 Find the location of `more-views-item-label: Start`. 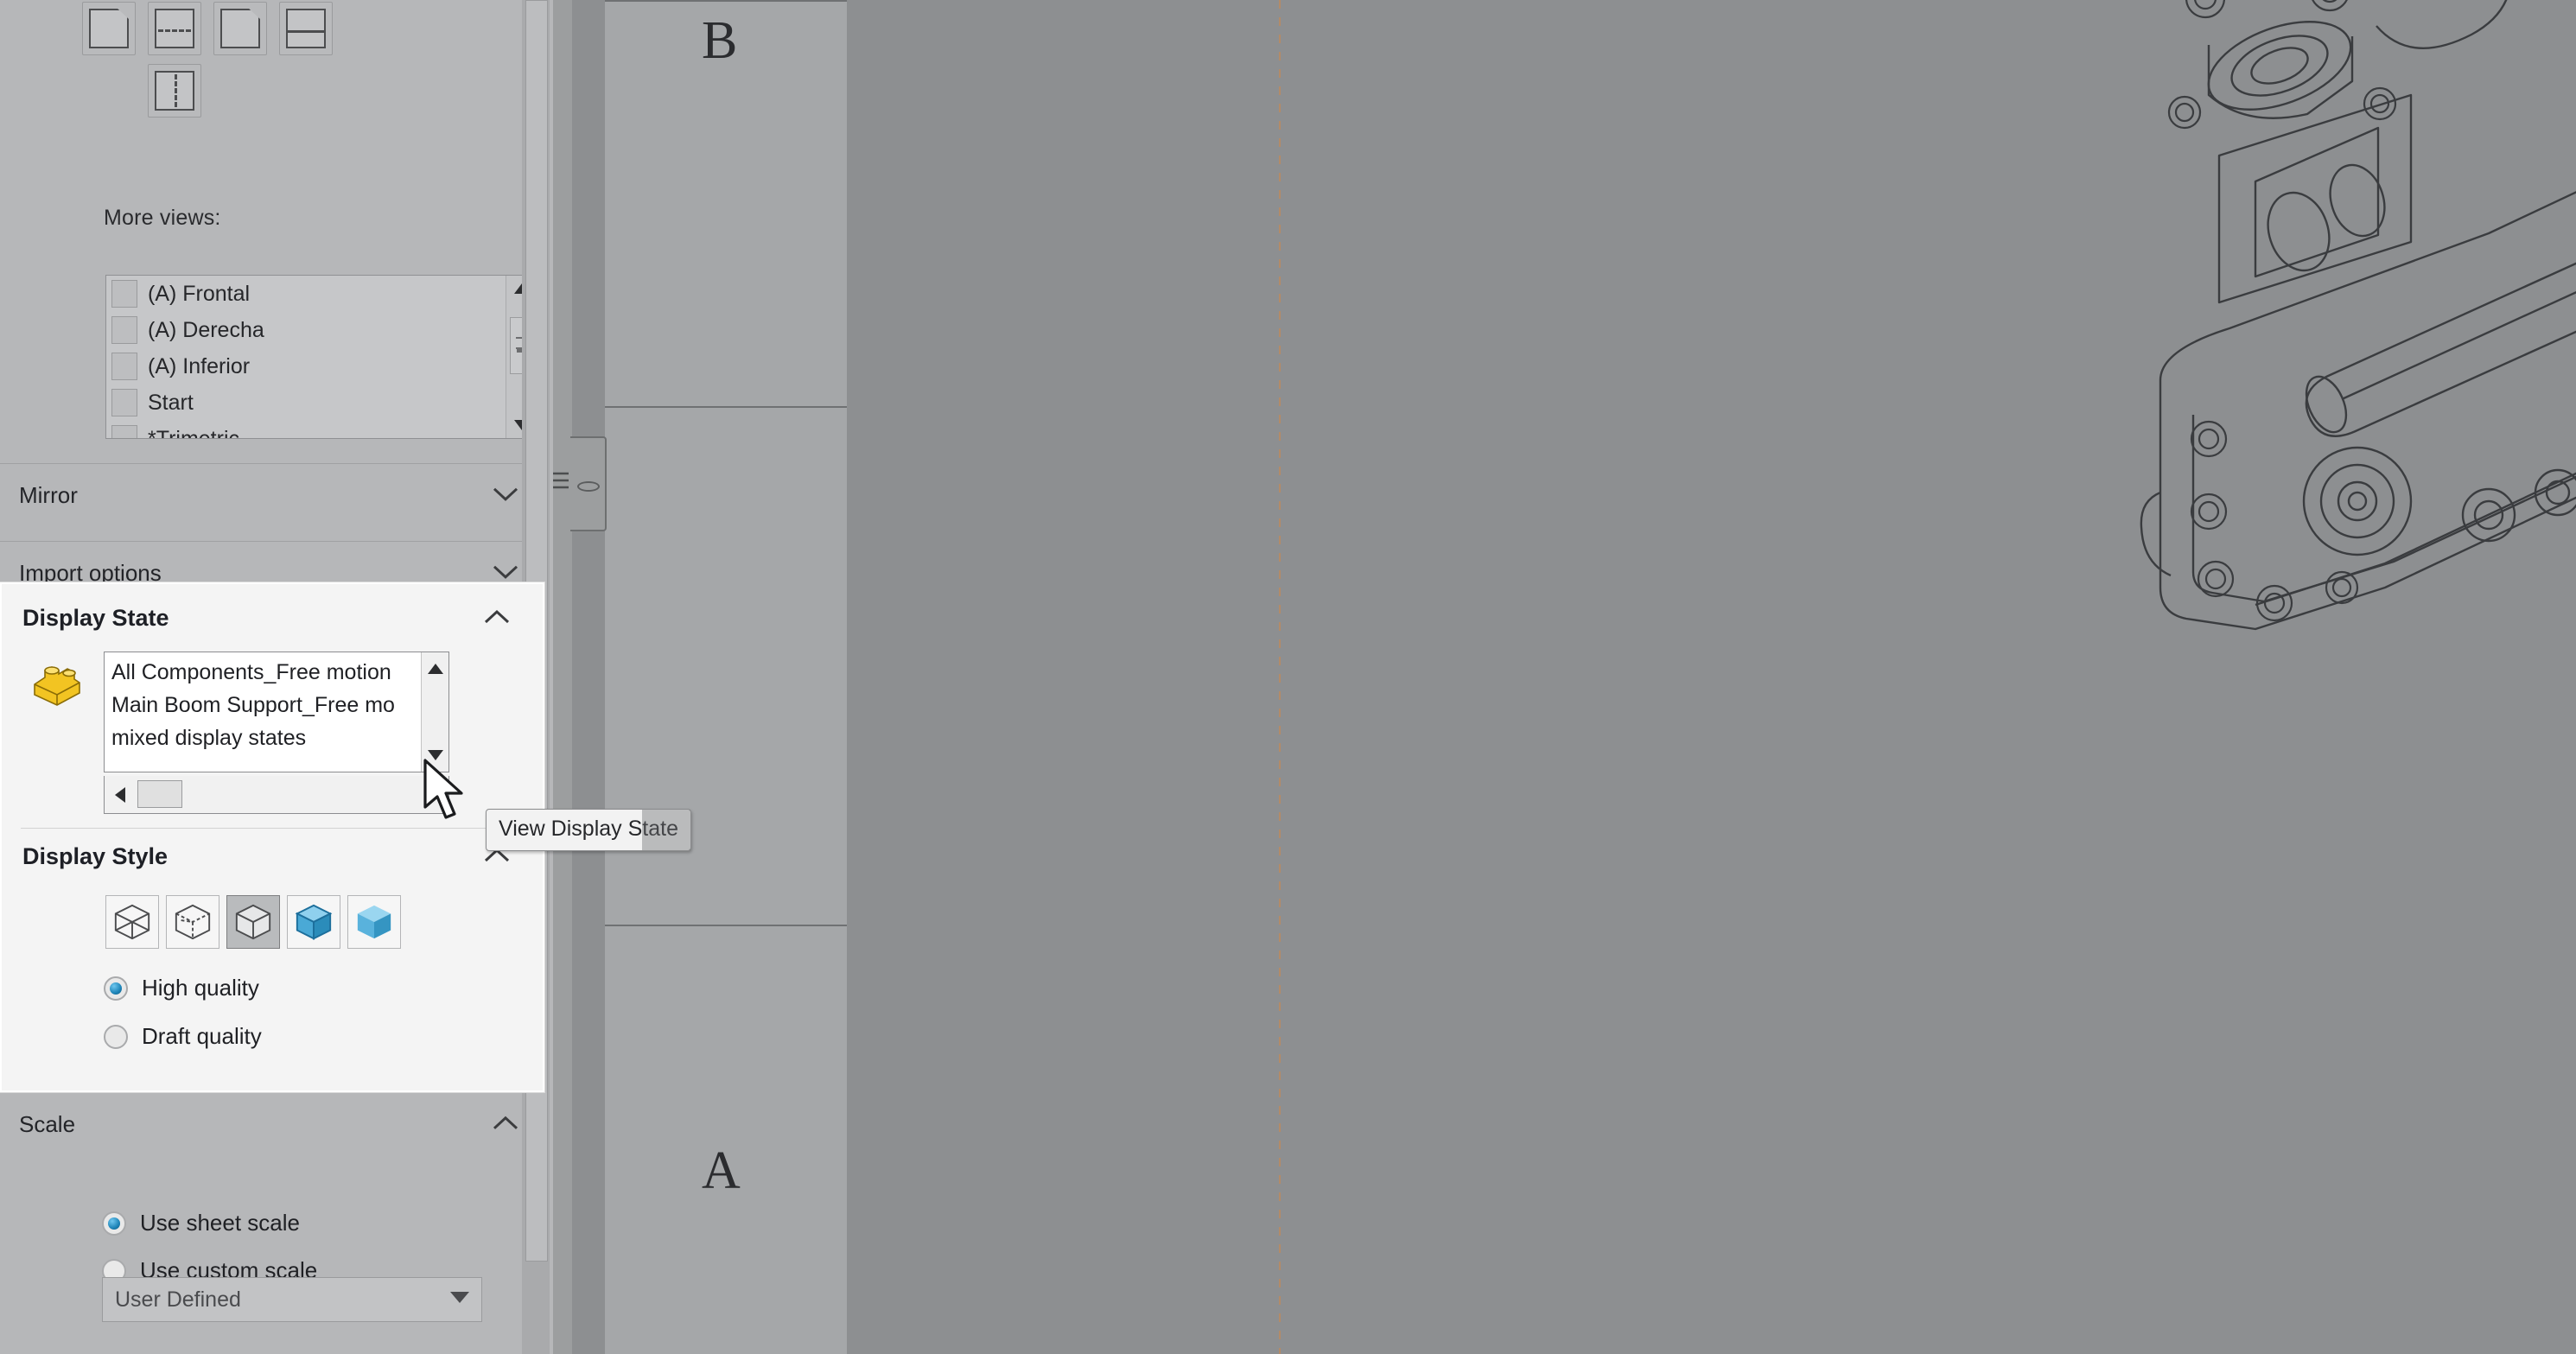

more-views-item-label: Start is located at coordinates (171, 402).